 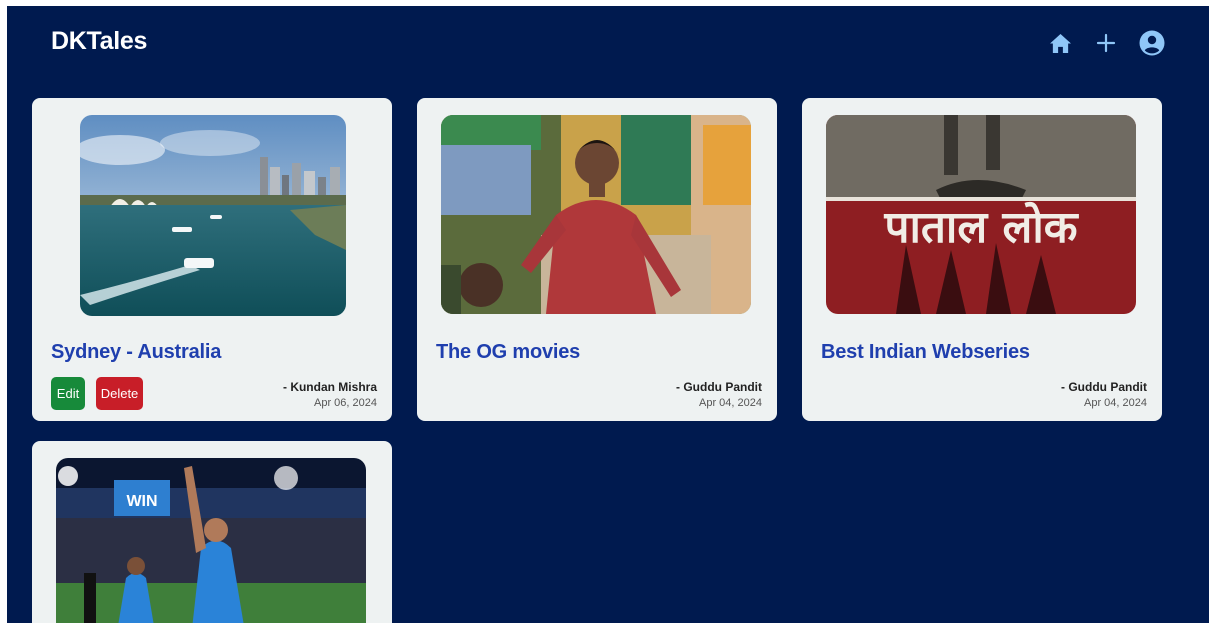 I want to click on post-title: The OG movies, so click(x=508, y=352).